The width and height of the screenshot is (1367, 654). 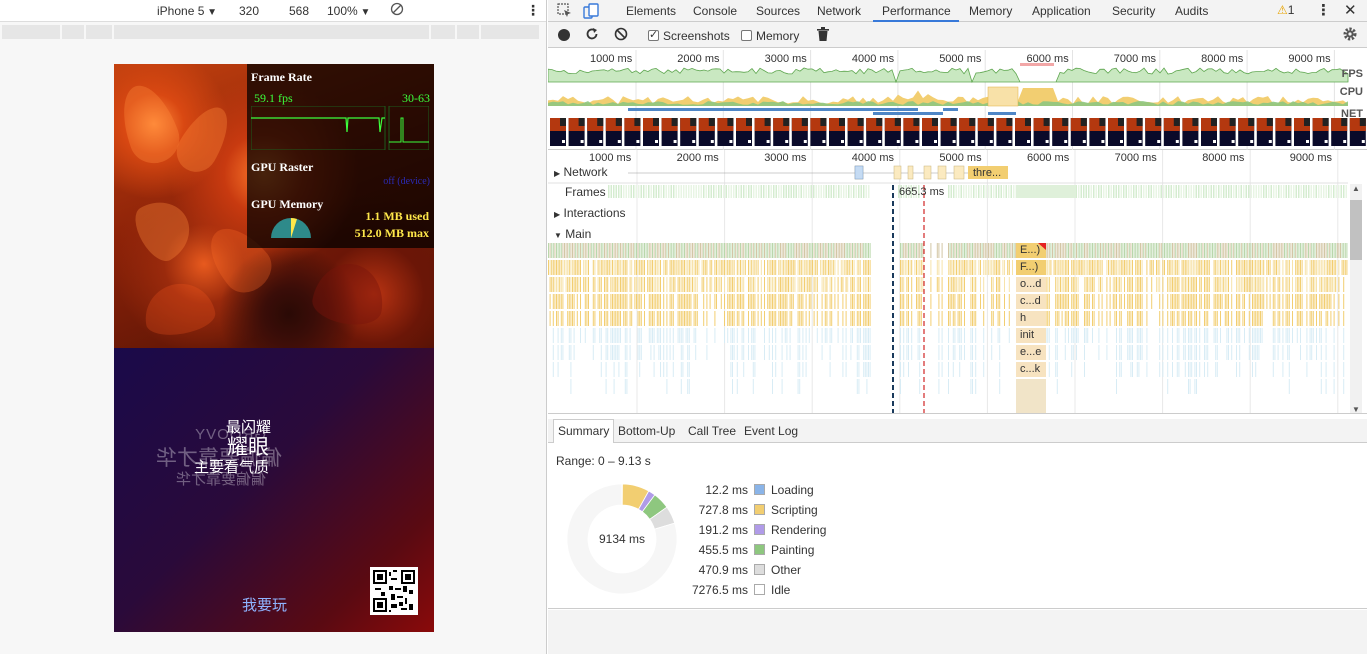 What do you see at coordinates (348, 11) in the screenshot?
I see `zoom-select: 100%` at bounding box center [348, 11].